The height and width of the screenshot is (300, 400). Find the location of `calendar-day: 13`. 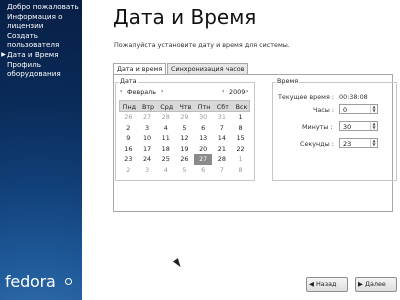

calendar-day: 13 is located at coordinates (203, 138).